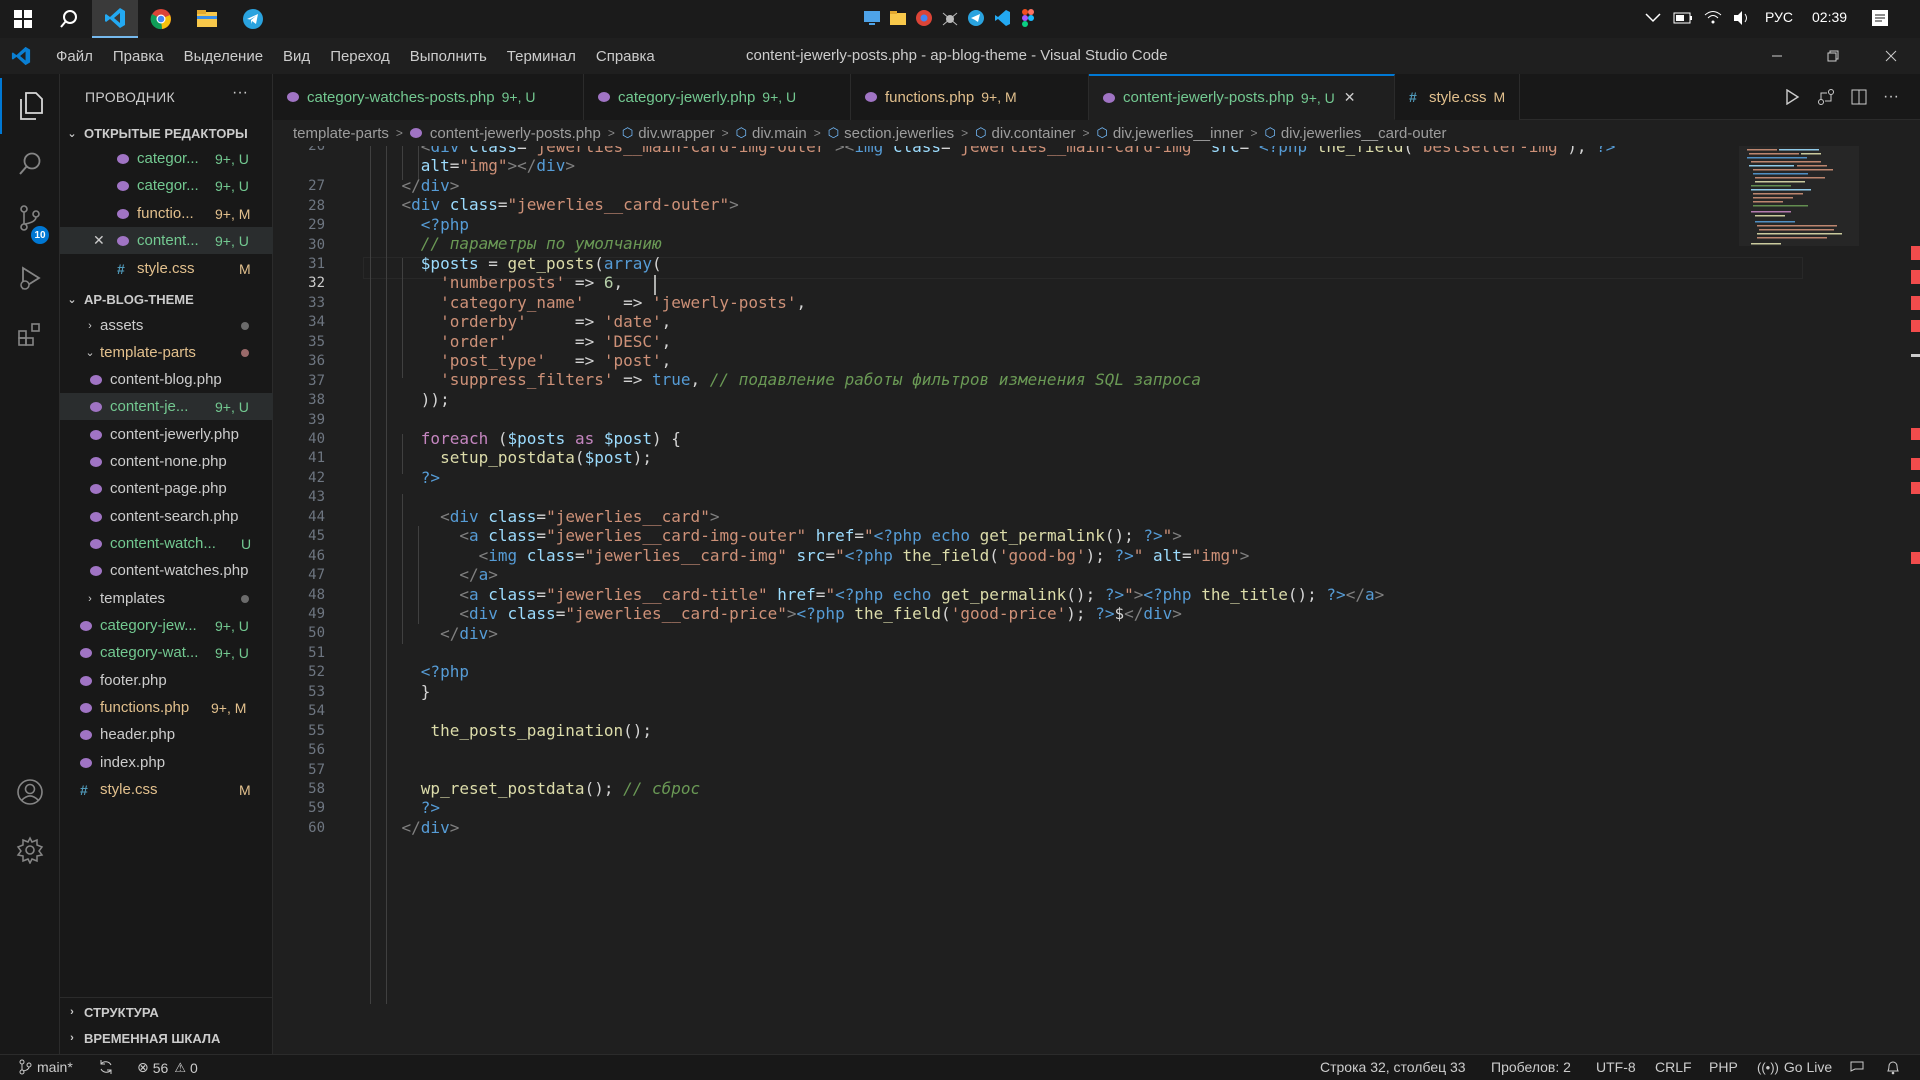 This screenshot has width=1920, height=1080. What do you see at coordinates (1742, 18) in the screenshot?
I see `volume-icon` at bounding box center [1742, 18].